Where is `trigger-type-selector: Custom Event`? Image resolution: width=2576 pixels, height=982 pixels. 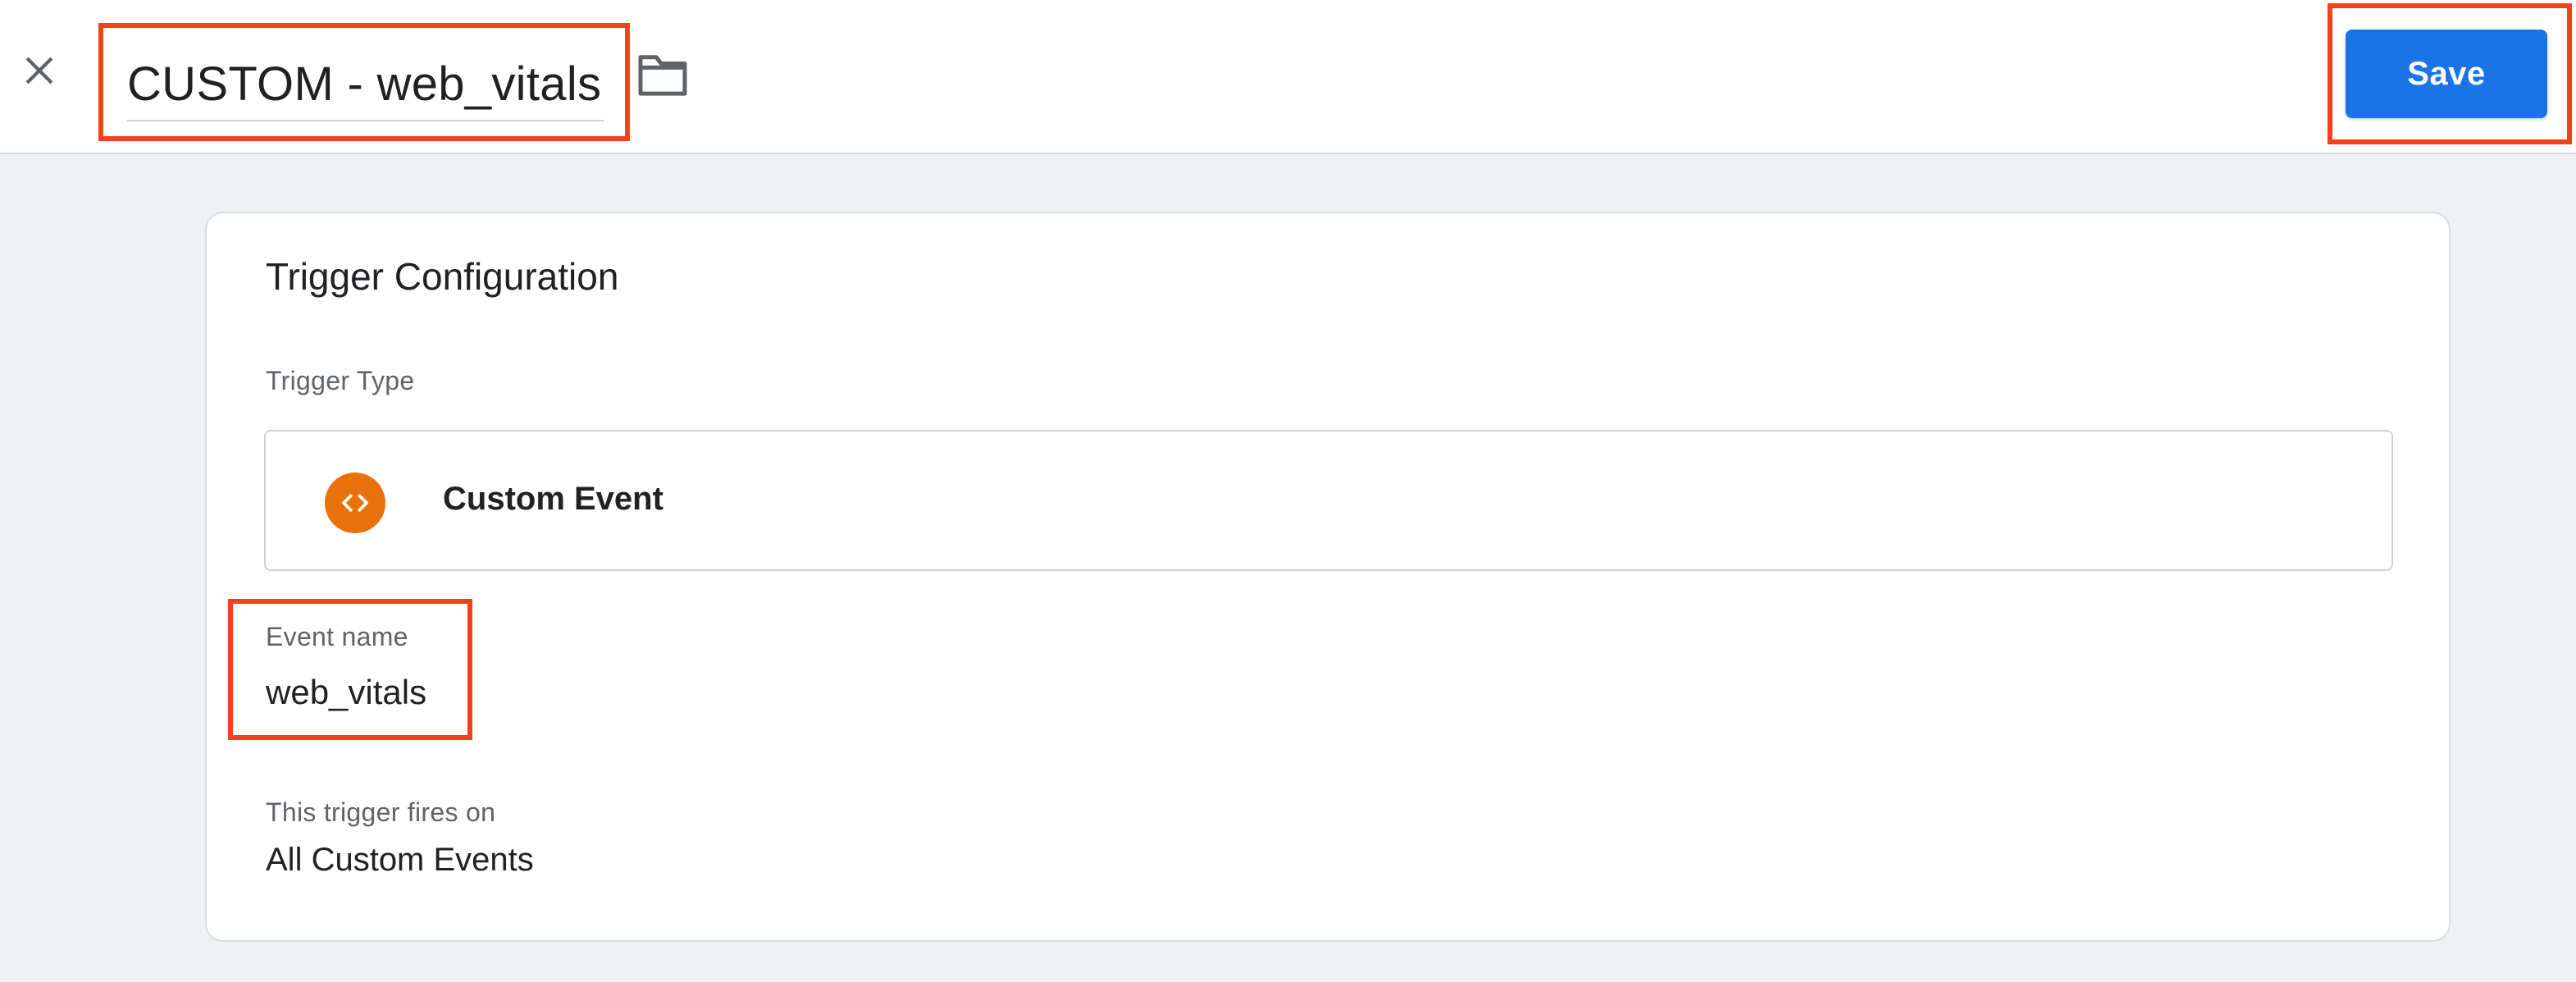
trigger-type-selector: Custom Event is located at coordinates (1328, 500).